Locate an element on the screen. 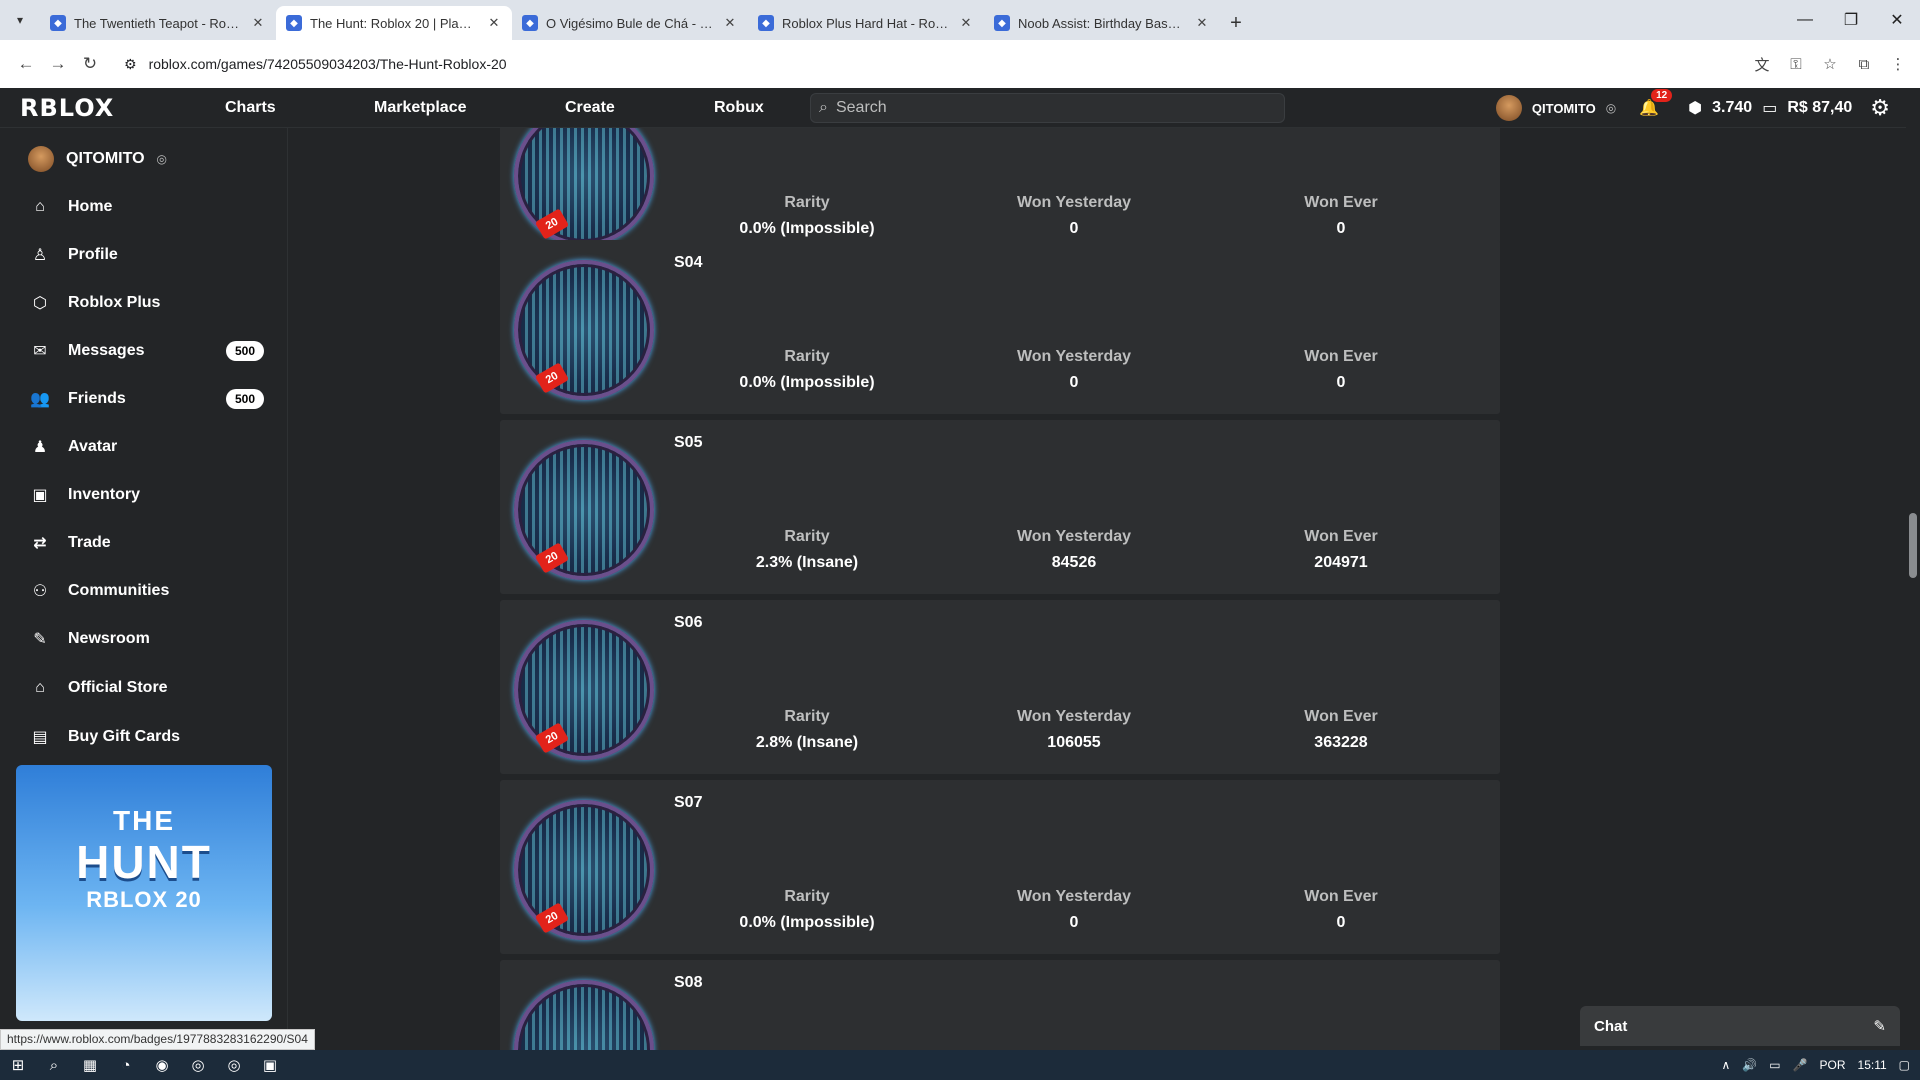 Image resolution: width=1920 pixels, height=1080 pixels. notification-center-icon: ▢ is located at coordinates (1904, 1065).